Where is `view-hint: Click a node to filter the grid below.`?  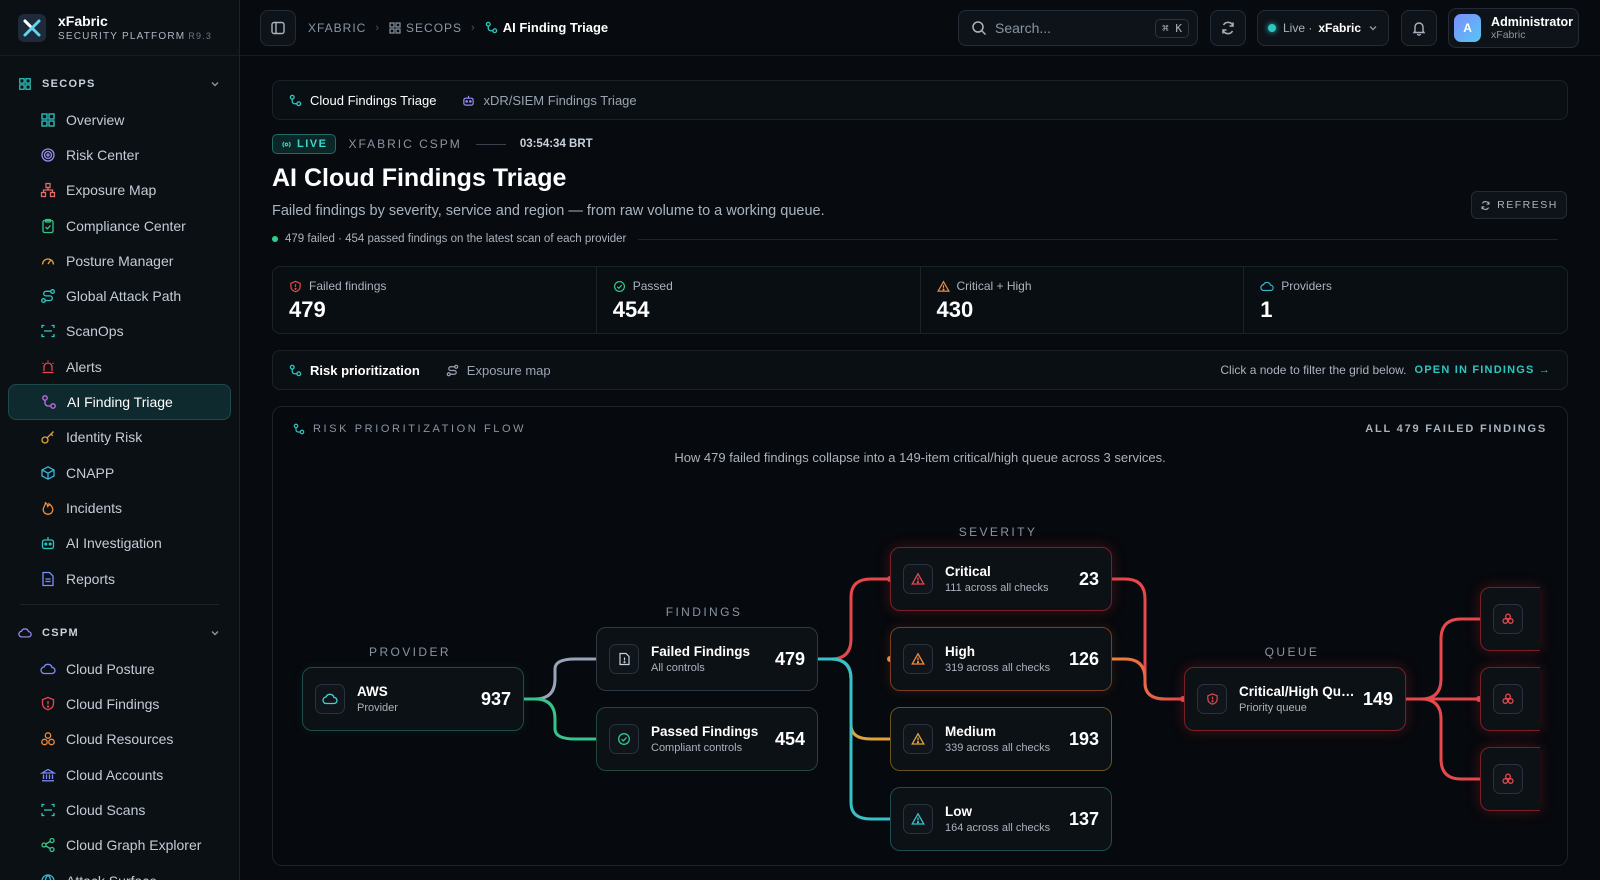
view-hint: Click a node to filter the grid below. is located at coordinates (1313, 370).